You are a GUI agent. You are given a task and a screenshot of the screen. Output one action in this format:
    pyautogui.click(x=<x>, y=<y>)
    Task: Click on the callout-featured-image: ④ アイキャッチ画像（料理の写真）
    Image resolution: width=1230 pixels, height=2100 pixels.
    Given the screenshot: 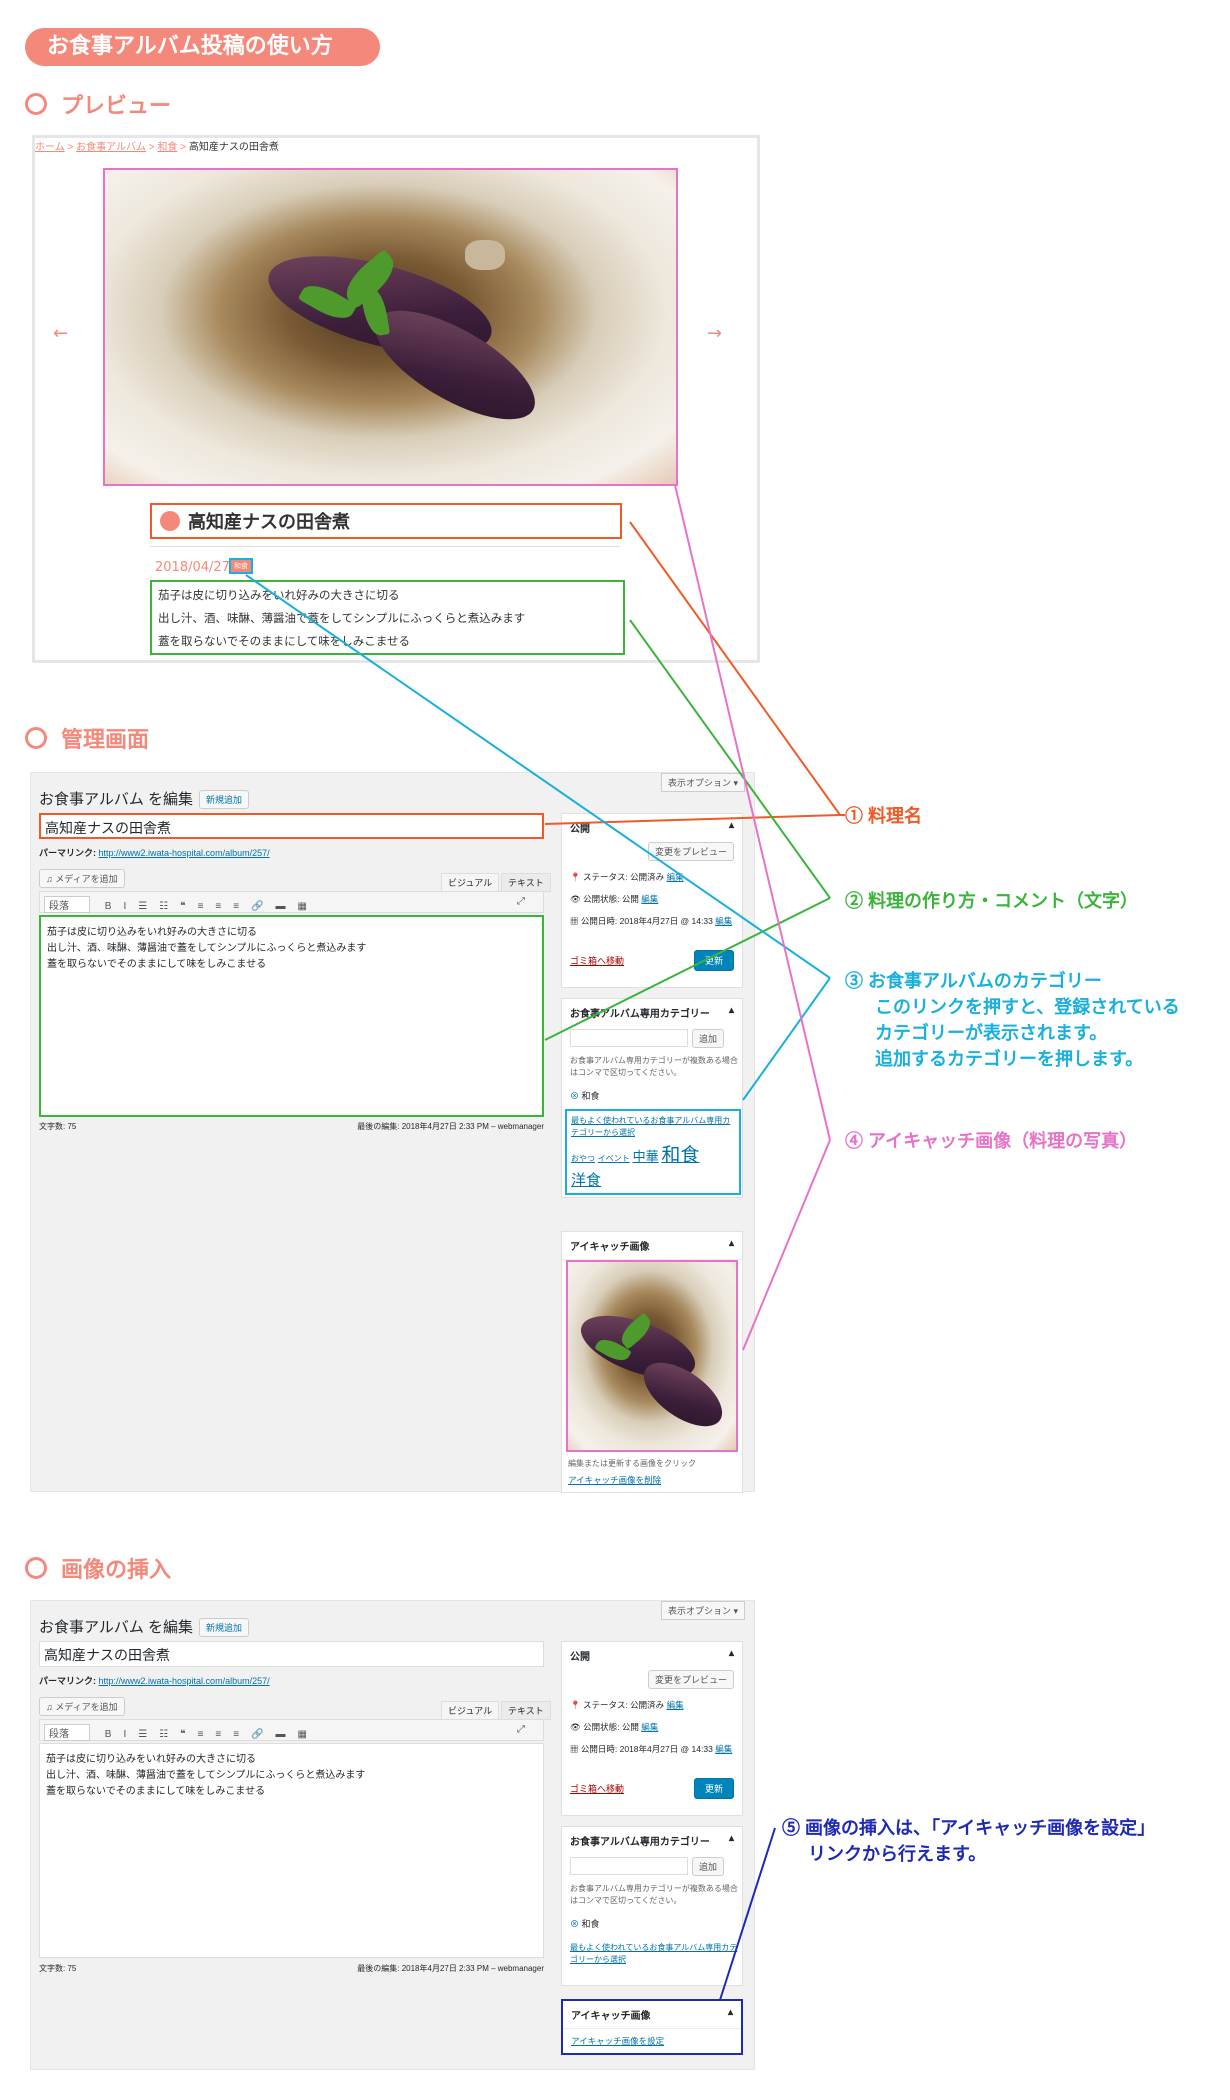 What is the action you would take?
    pyautogui.click(x=991, y=1141)
    